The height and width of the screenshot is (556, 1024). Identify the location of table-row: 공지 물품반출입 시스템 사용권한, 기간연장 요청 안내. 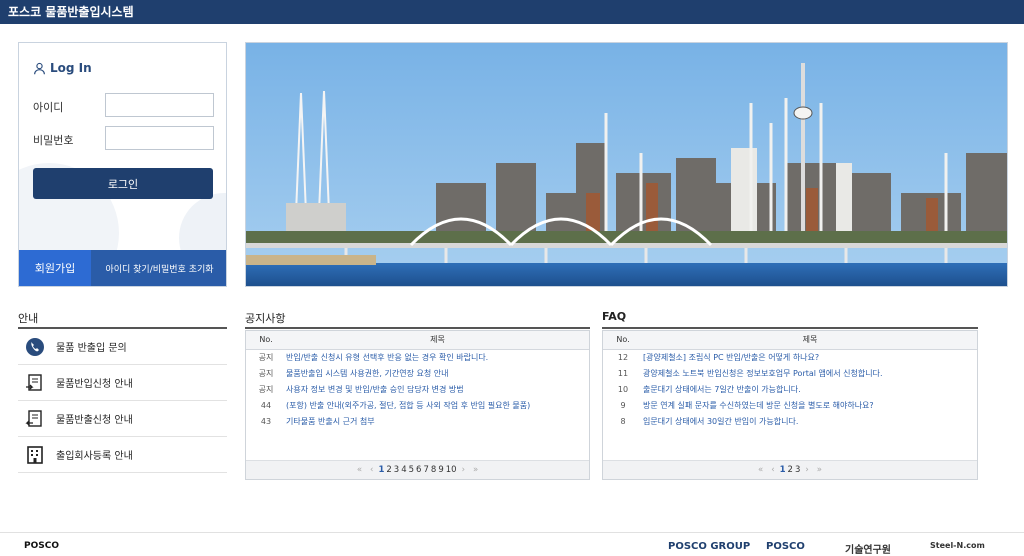
(417, 373).